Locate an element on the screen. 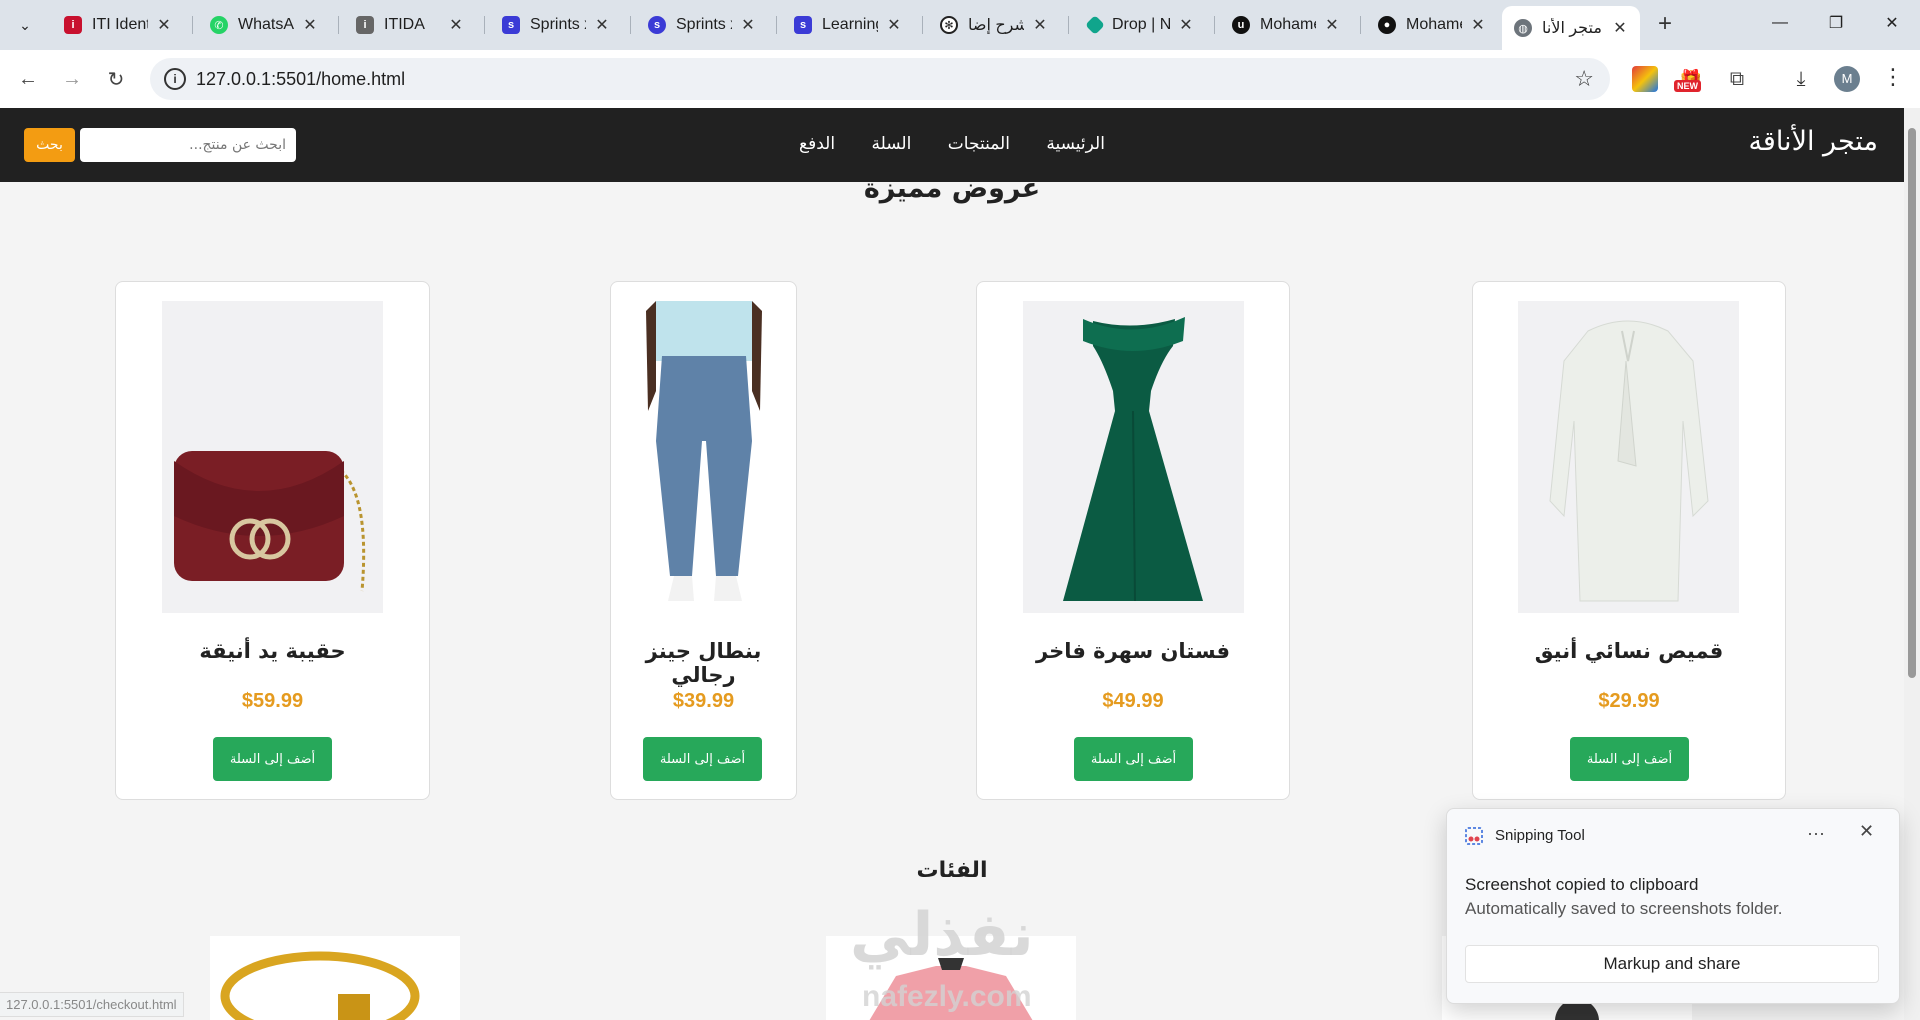 This screenshot has width=1920, height=1020. tab-upwork: u Mohame ✕ is located at coordinates (1286, 25).